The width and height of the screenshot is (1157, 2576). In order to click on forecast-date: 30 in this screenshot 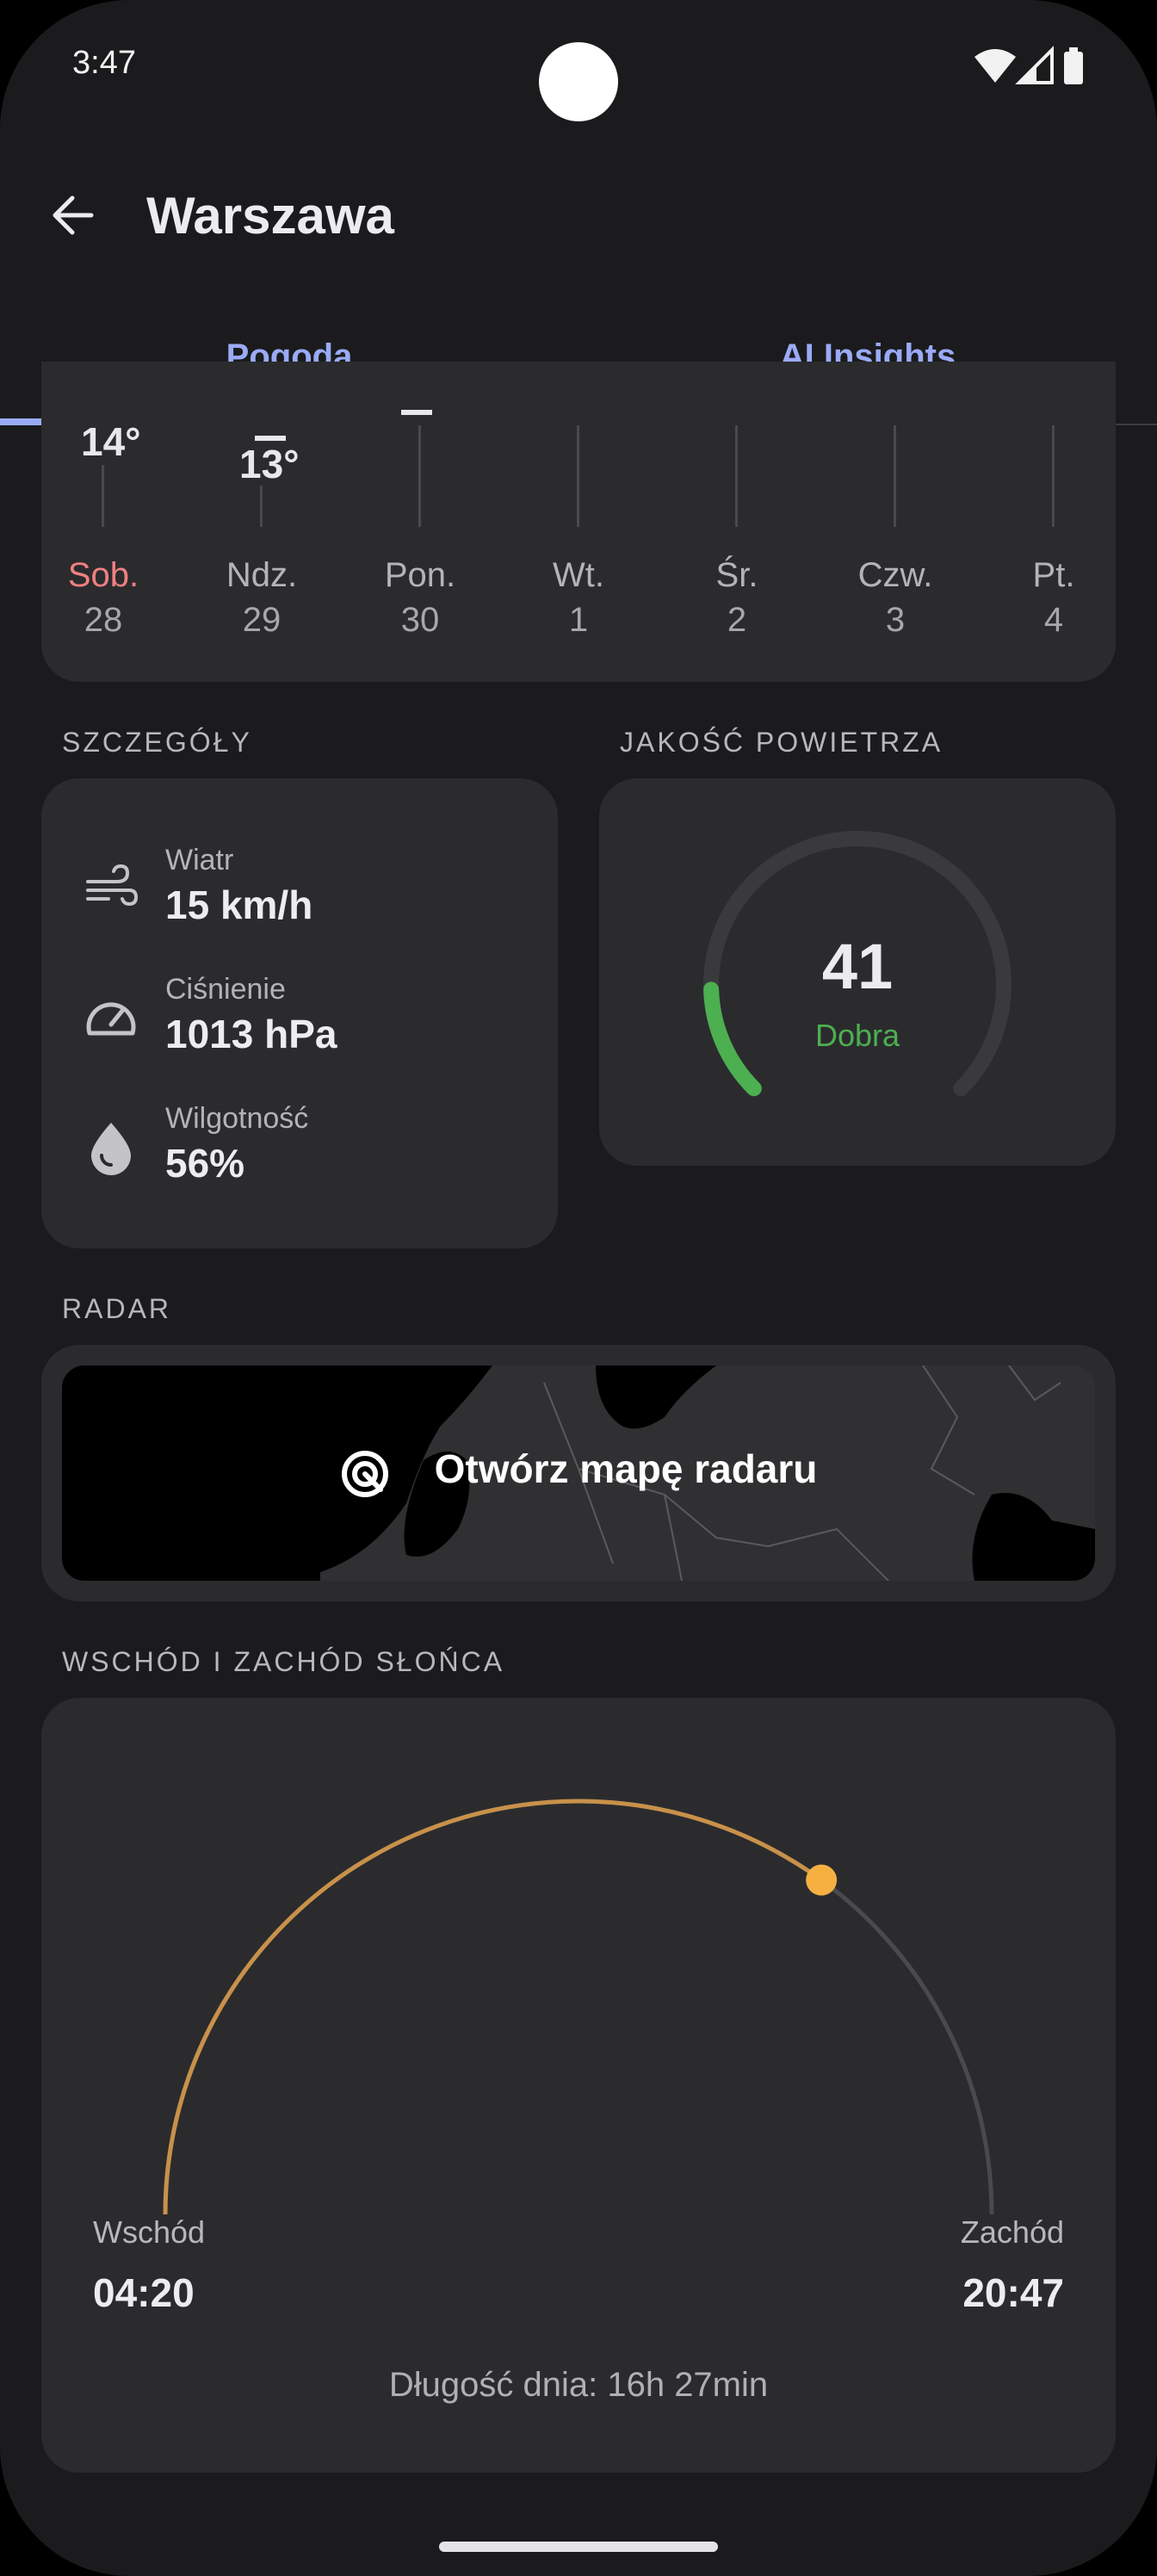, I will do `click(420, 620)`.